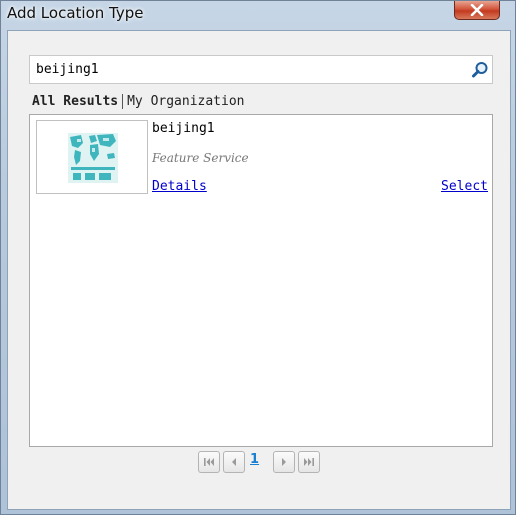 The width and height of the screenshot is (516, 515). I want to click on first-page-icon, so click(209, 462).